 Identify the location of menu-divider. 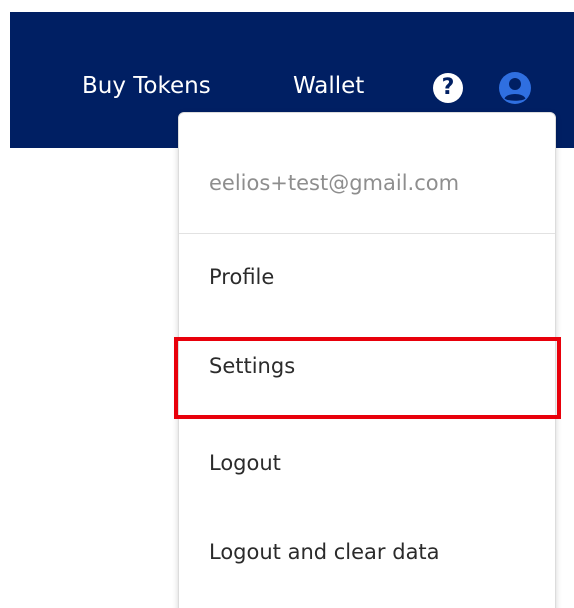
(367, 233).